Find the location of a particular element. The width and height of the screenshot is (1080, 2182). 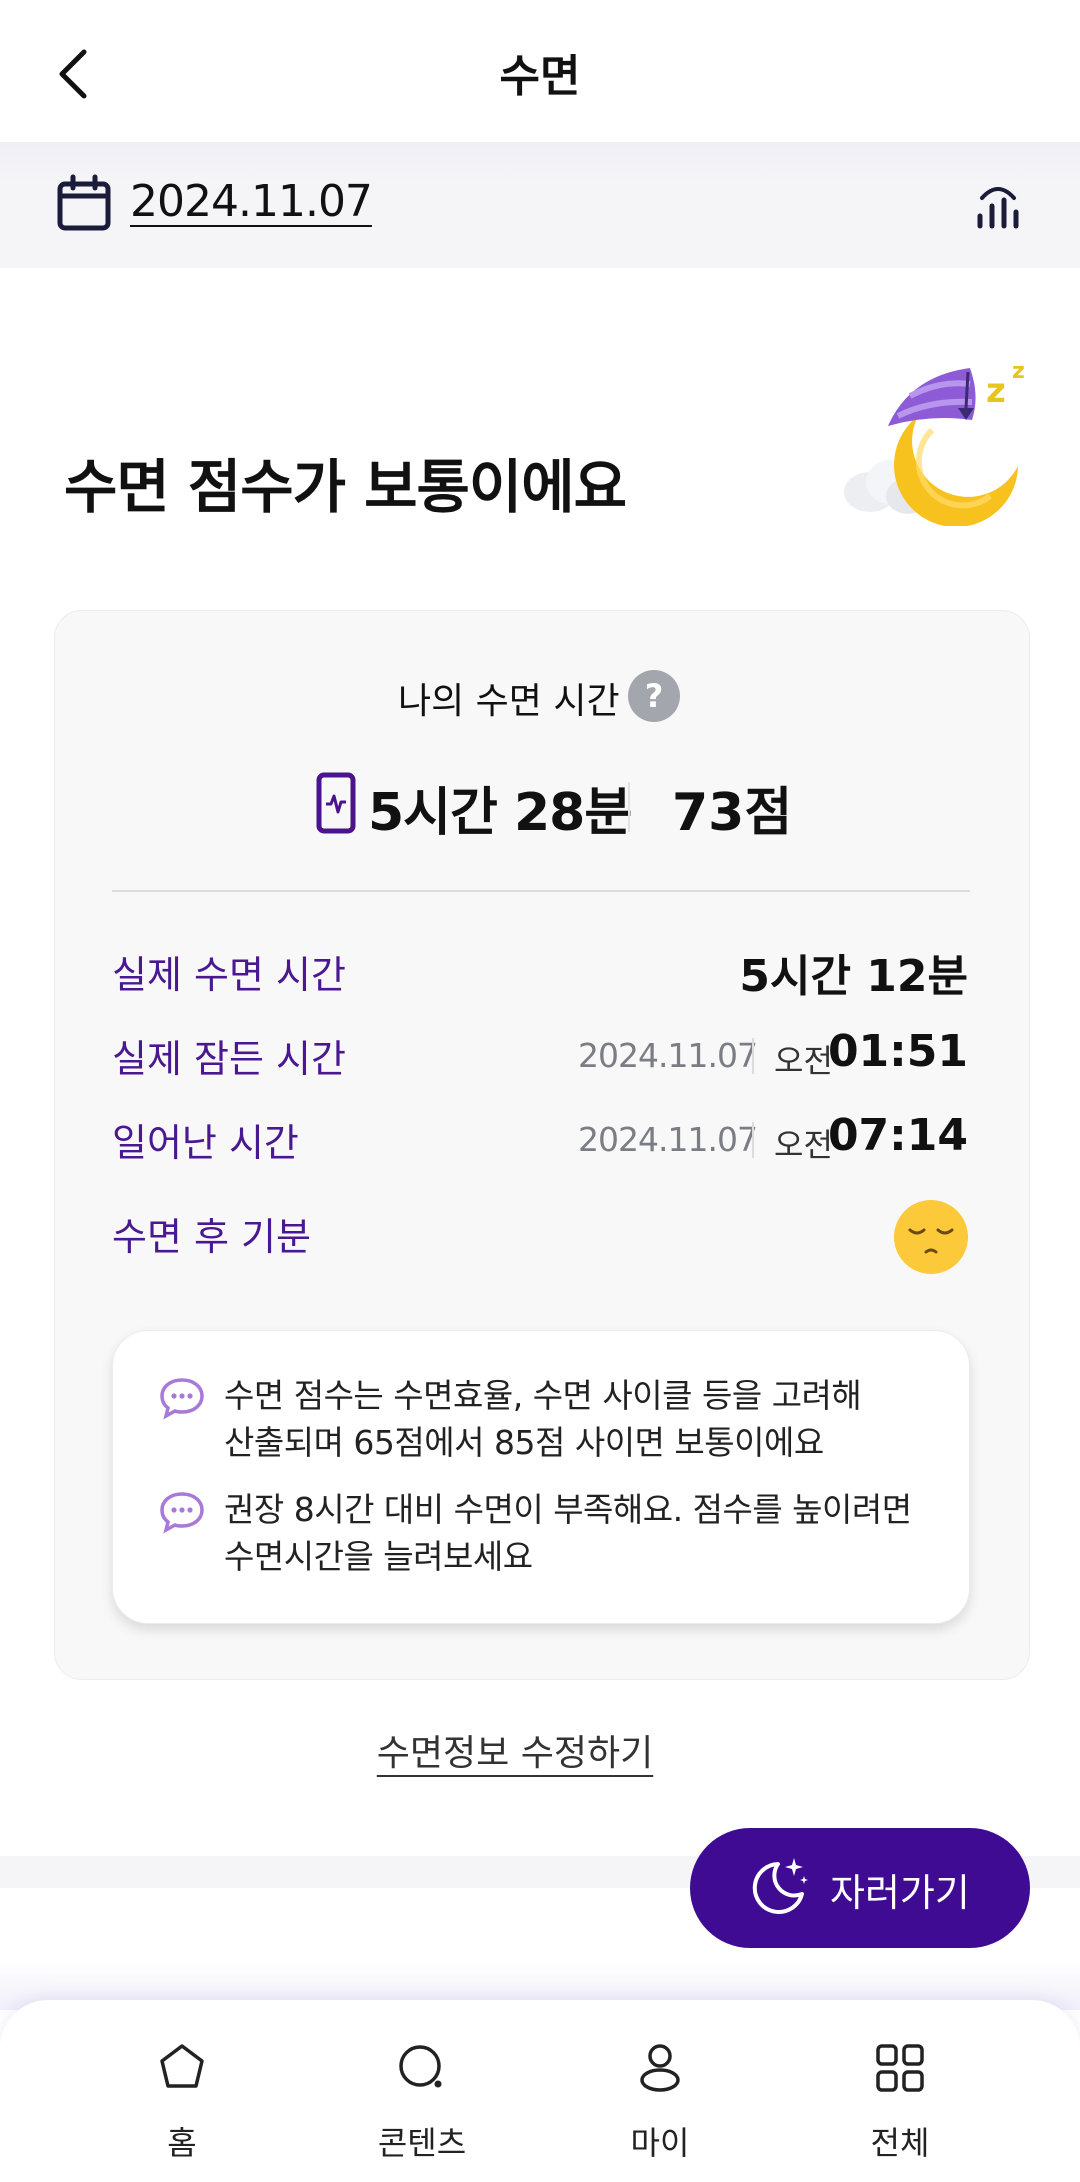

woke-up-ampm: 오전 is located at coordinates (803, 1145).